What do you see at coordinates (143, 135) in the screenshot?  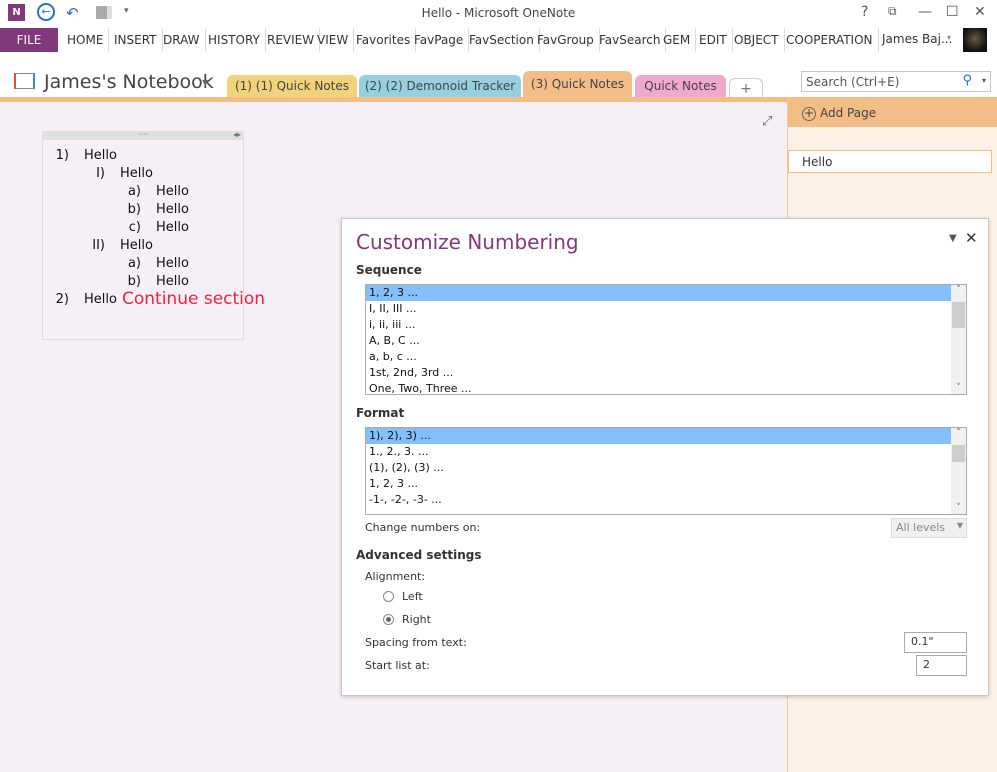 I see `note-drag-handle: ···· ◂▸` at bounding box center [143, 135].